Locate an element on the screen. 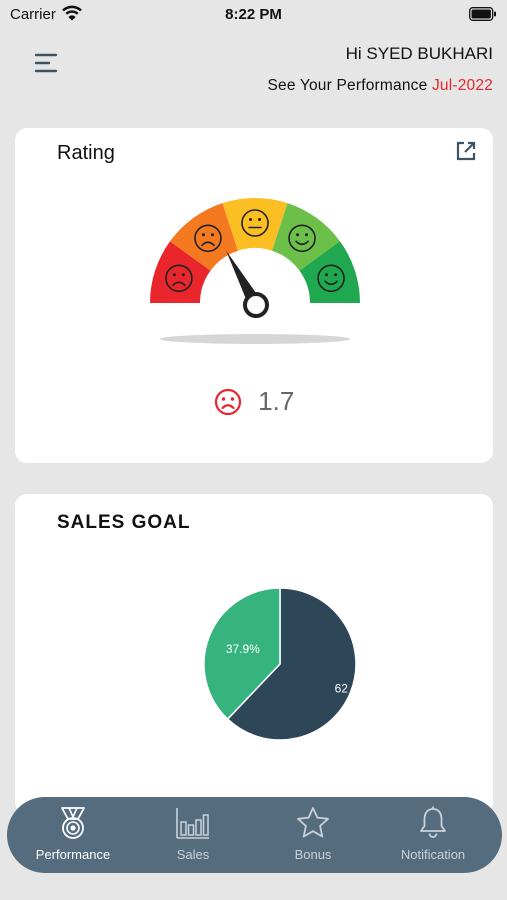  tab-bonus: Bonus is located at coordinates (313, 835).